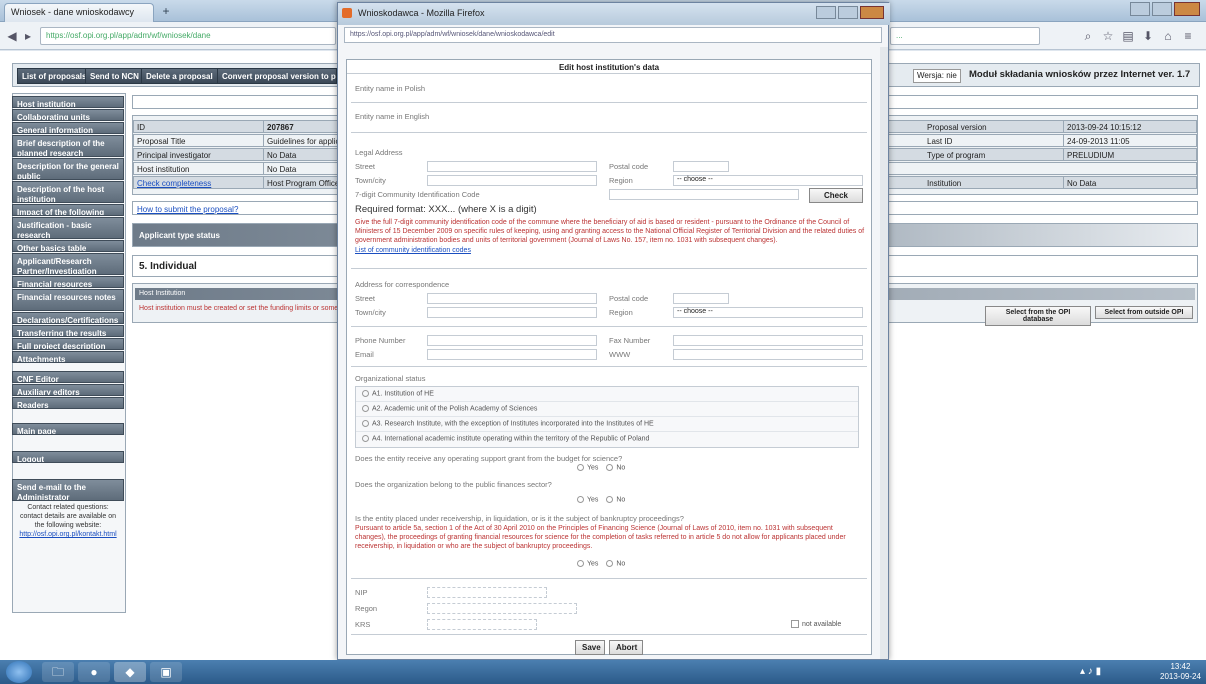 This screenshot has width=1206, height=684. What do you see at coordinates (94, 672) in the screenshot?
I see `firefox-taskbar-icon: ●` at bounding box center [94, 672].